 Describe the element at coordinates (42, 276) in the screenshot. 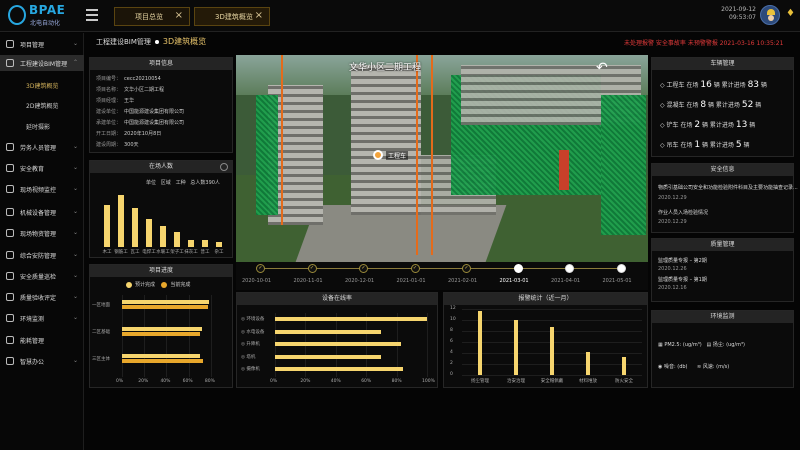

I see `sidebar-item-inspection: 安全质量巡检 ⌄` at that location.